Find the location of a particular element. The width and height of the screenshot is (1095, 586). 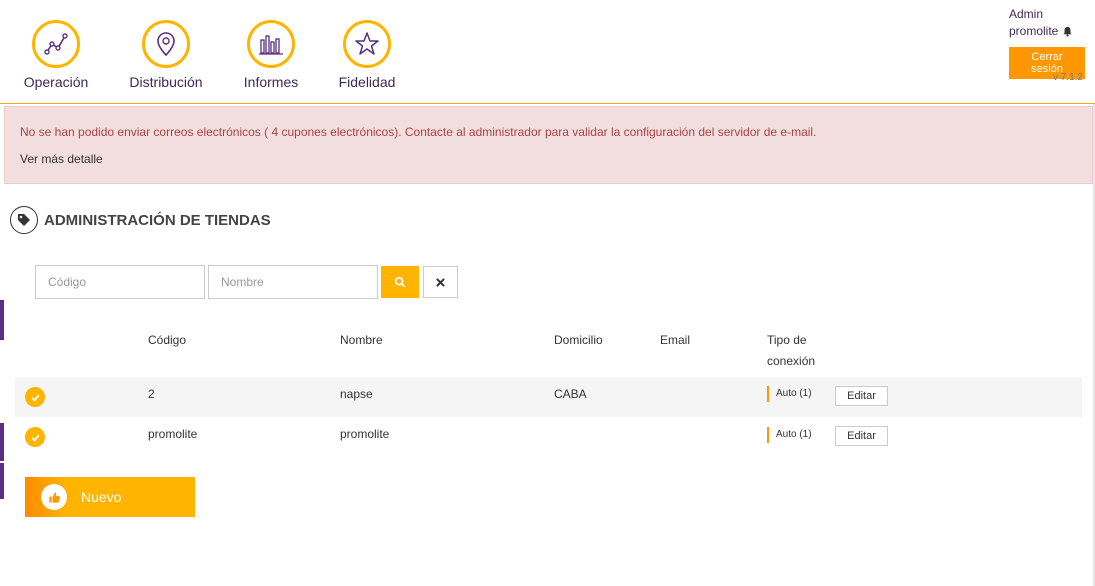

column-header-code: Código is located at coordinates (167, 340).